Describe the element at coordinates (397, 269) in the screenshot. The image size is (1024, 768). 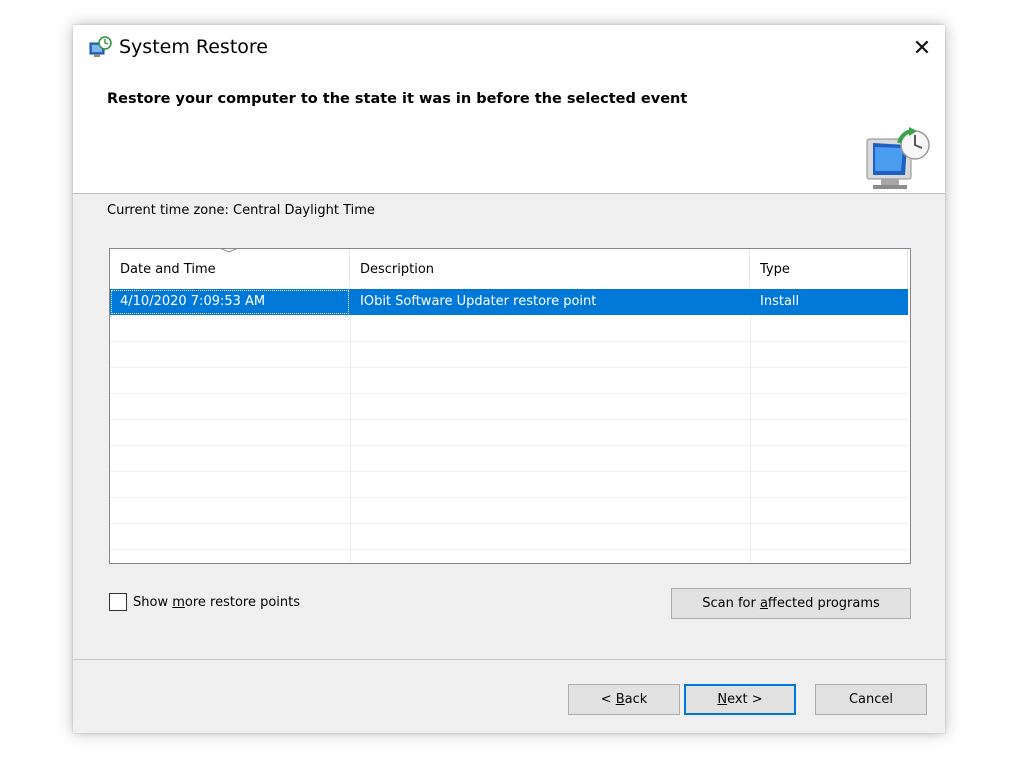
I see `column-header-description-label: Description` at that location.